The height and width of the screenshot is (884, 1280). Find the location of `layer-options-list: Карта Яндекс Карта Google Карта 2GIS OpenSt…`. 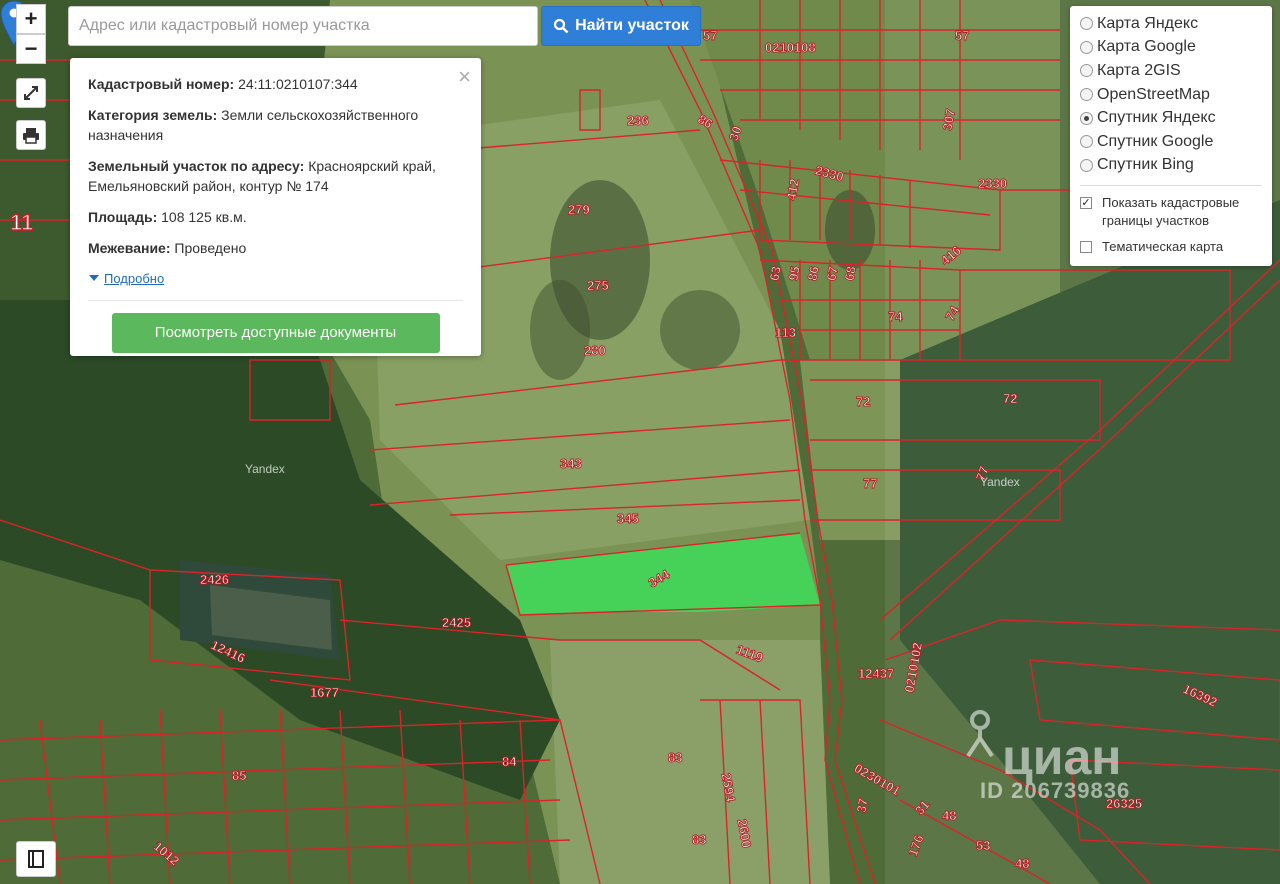

layer-options-list: Карта Яндекс Карта Google Карта 2GIS OpenSt… is located at coordinates (1171, 94).